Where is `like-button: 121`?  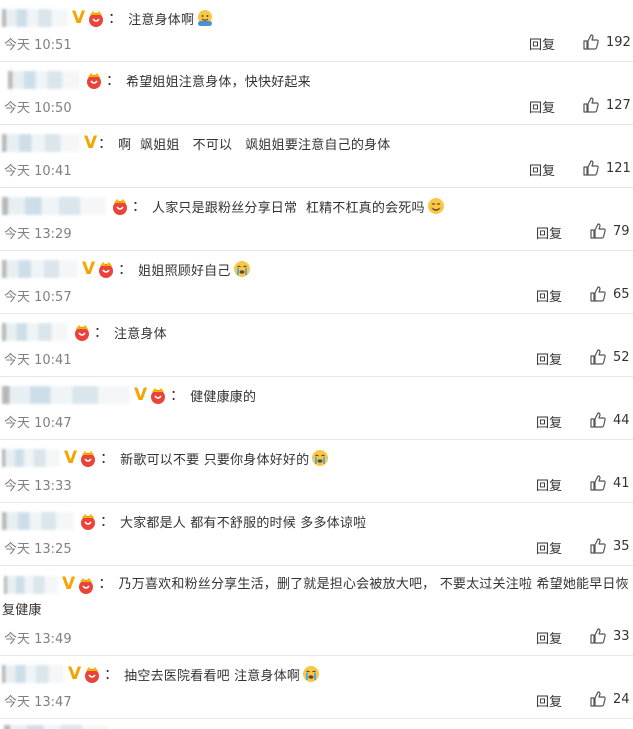
like-button: 121 is located at coordinates (606, 168).